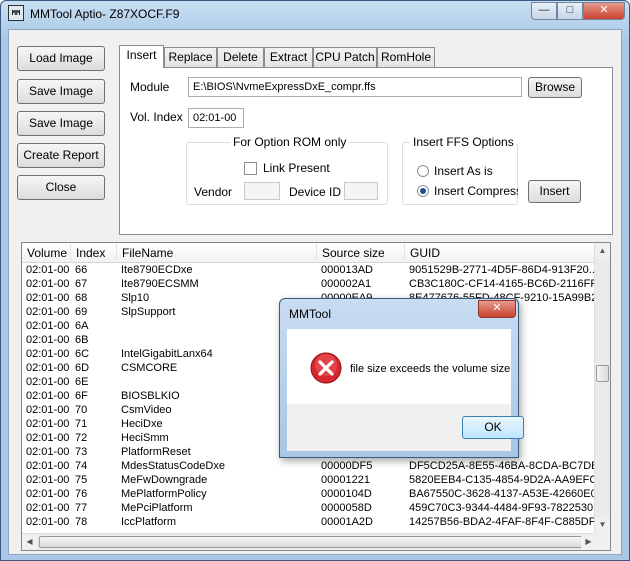  I want to click on cell-index: 76, so click(81, 494).